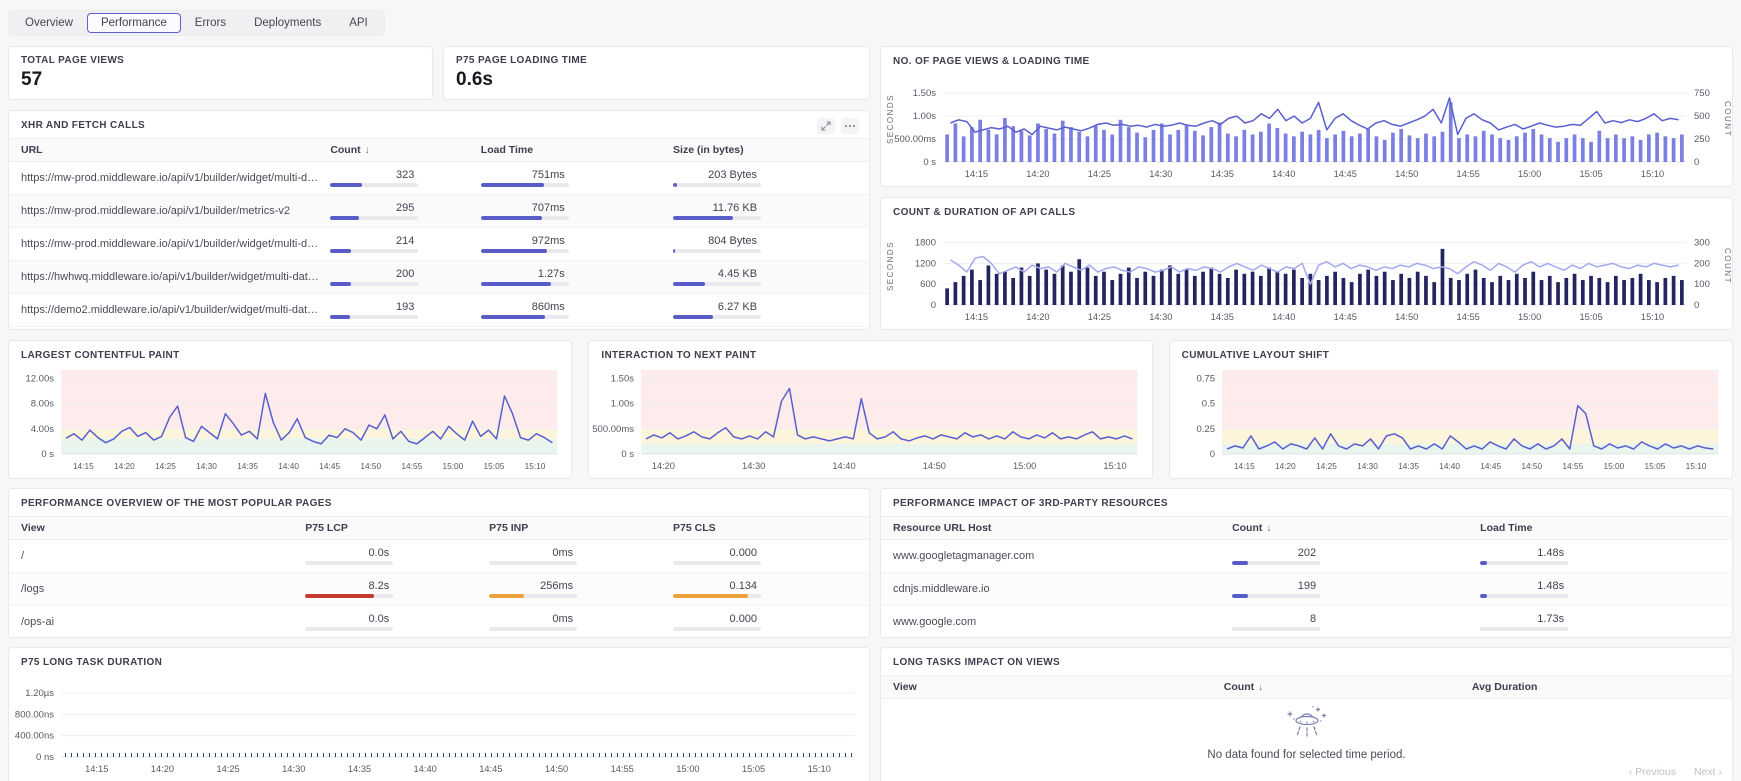  What do you see at coordinates (1696, 305) in the screenshot?
I see `svg-text: 0` at bounding box center [1696, 305].